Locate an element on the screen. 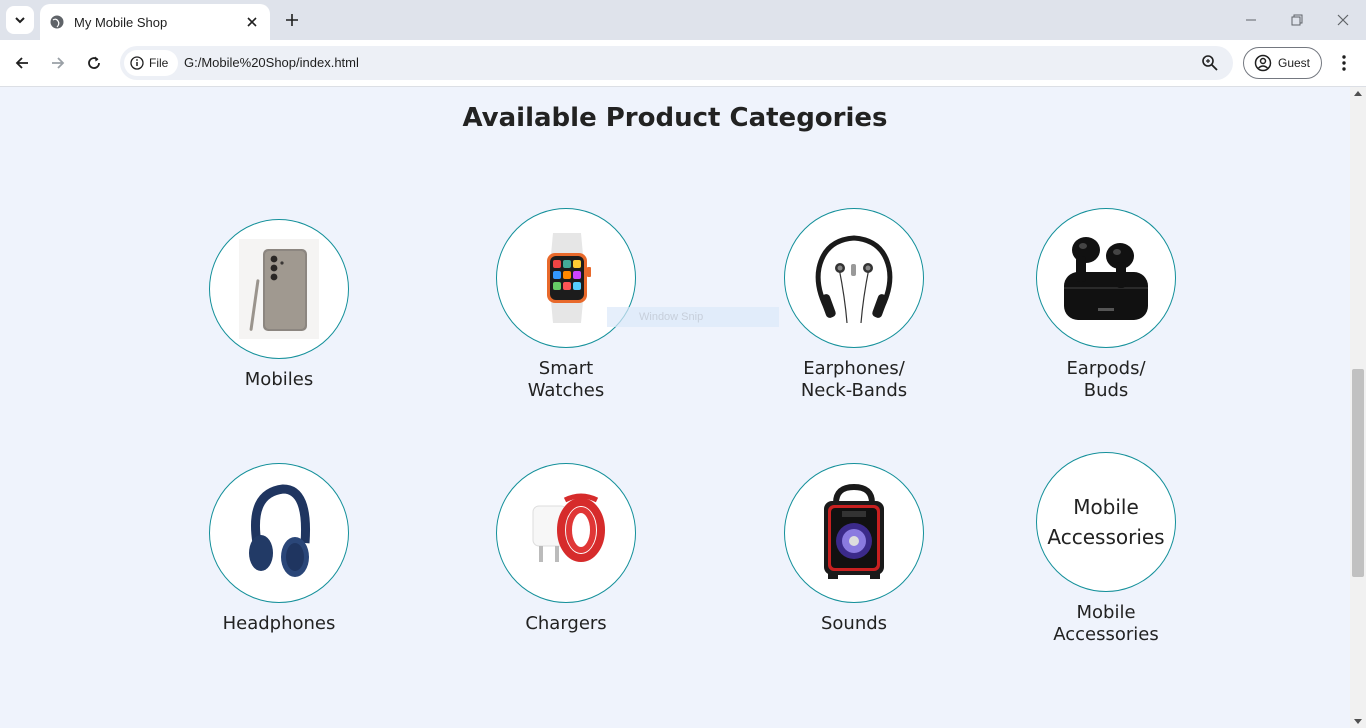 This screenshot has height=728, width=1366. category-label: Mobile Accessories is located at coordinates (1106, 623).